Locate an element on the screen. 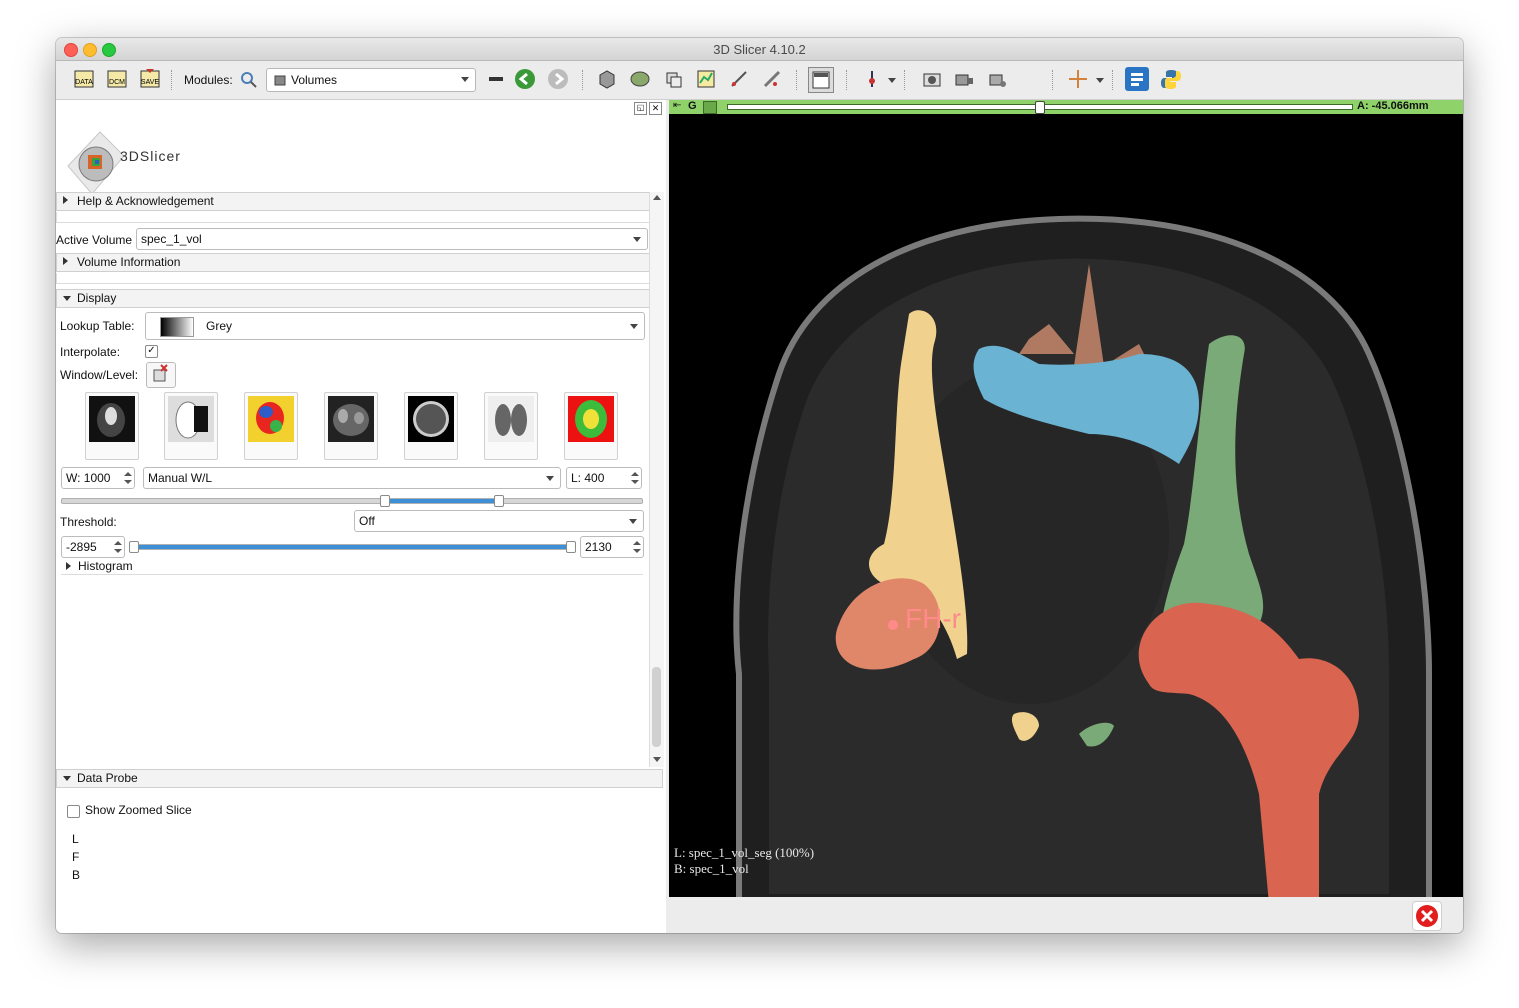 The height and width of the screenshot is (1008, 1519). level-spinbox: L: 400 is located at coordinates (604, 478).